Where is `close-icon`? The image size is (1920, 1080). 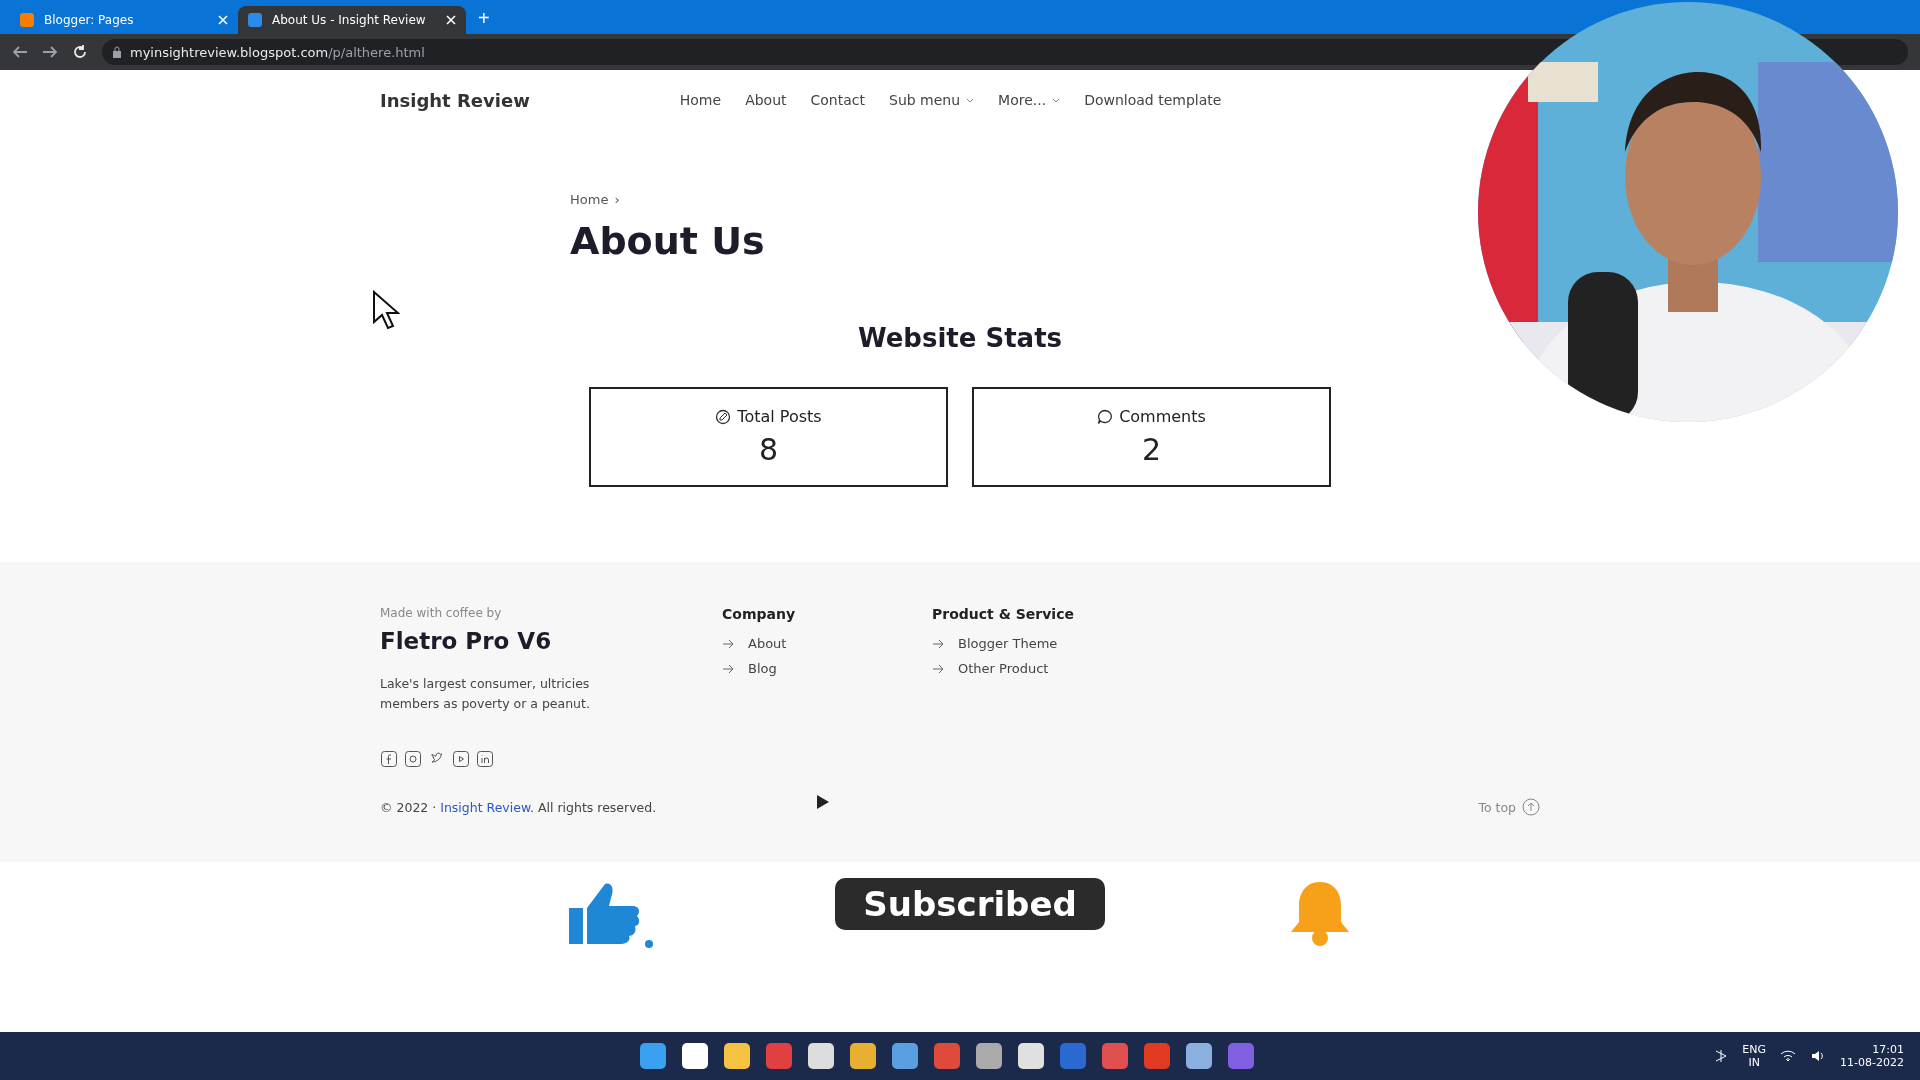
close-icon is located at coordinates (451, 20).